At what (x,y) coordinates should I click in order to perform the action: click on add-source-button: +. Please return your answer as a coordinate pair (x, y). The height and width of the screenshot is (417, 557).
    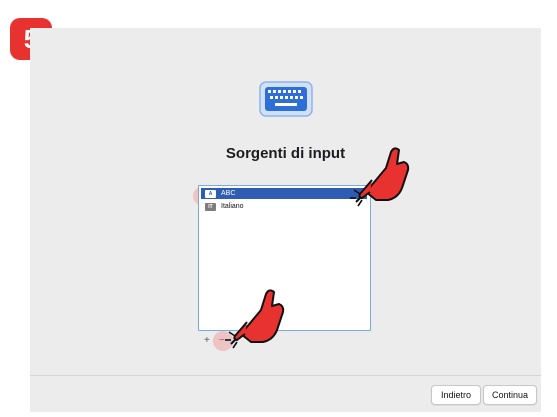
    Looking at the image, I should click on (207, 341).